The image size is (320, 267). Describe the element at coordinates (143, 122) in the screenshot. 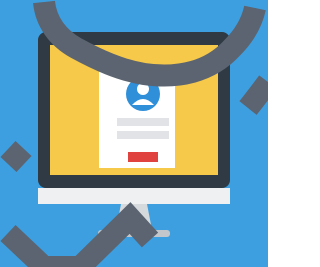

I see `username-field` at that location.